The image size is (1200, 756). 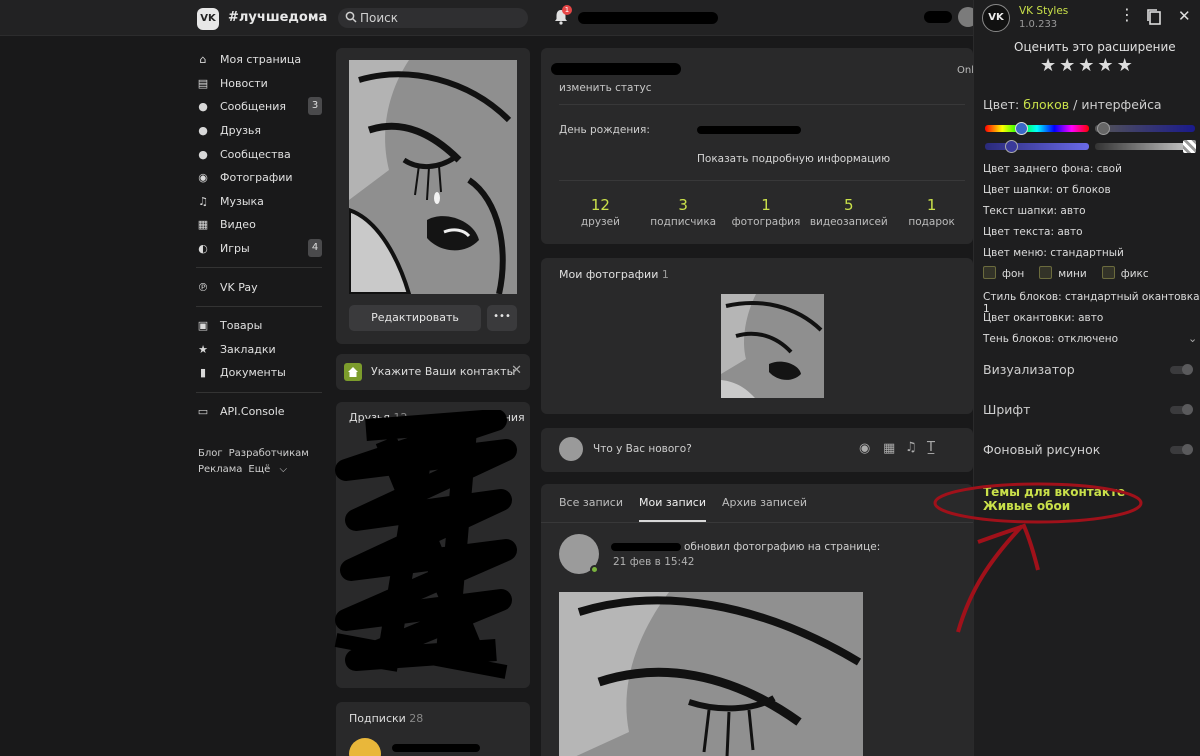 What do you see at coordinates (433, 18) in the screenshot?
I see `search-input: Поиск` at bounding box center [433, 18].